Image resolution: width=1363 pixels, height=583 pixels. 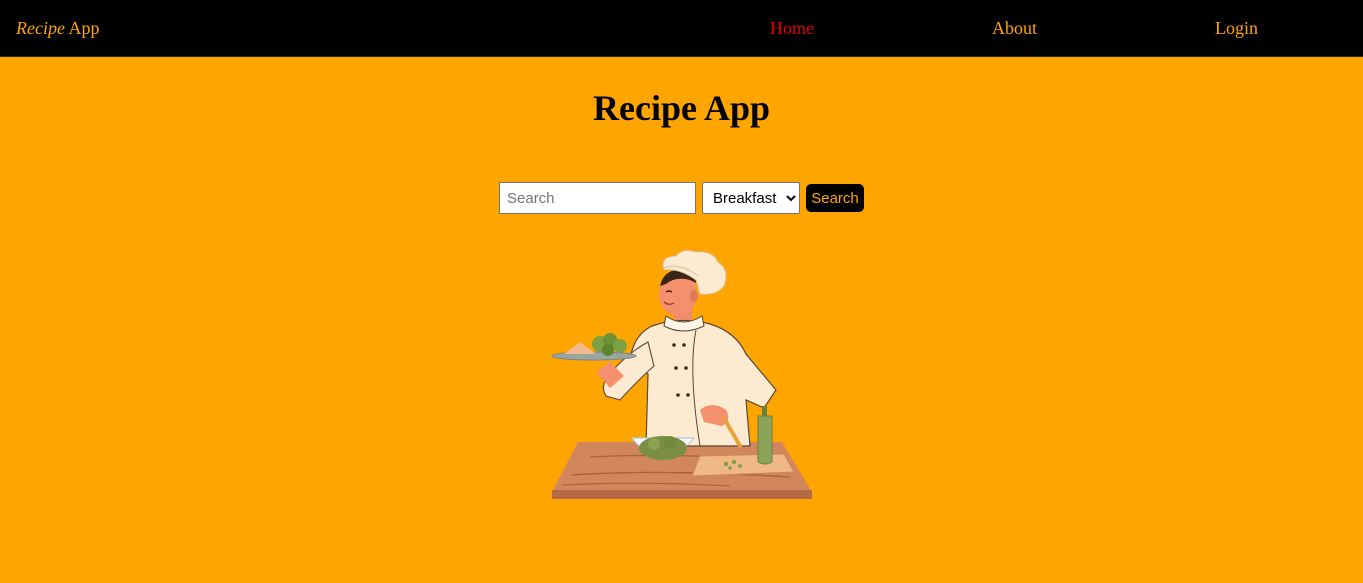 I want to click on oil-bottle, so click(x=765, y=435).